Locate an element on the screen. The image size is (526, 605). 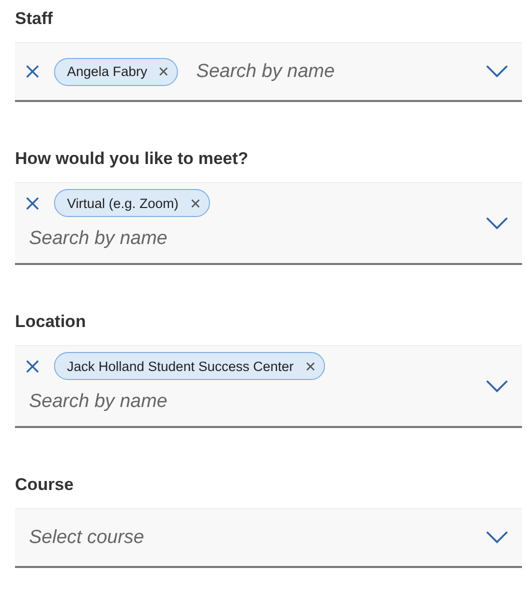
chip-label: Virtual (e.g. Zoom) is located at coordinates (123, 203).